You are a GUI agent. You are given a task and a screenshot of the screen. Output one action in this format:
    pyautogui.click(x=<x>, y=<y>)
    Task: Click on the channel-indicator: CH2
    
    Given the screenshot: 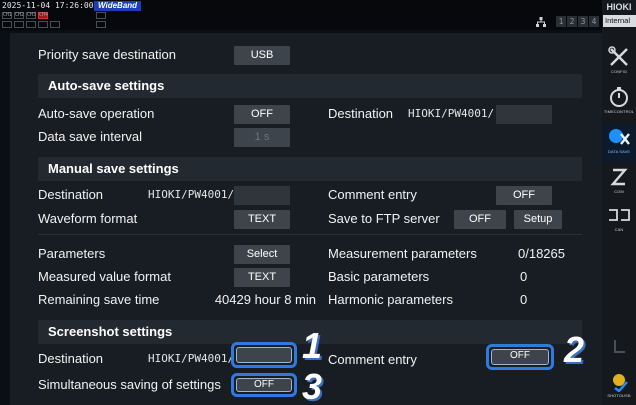 What is the action you would take?
    pyautogui.click(x=19, y=15)
    